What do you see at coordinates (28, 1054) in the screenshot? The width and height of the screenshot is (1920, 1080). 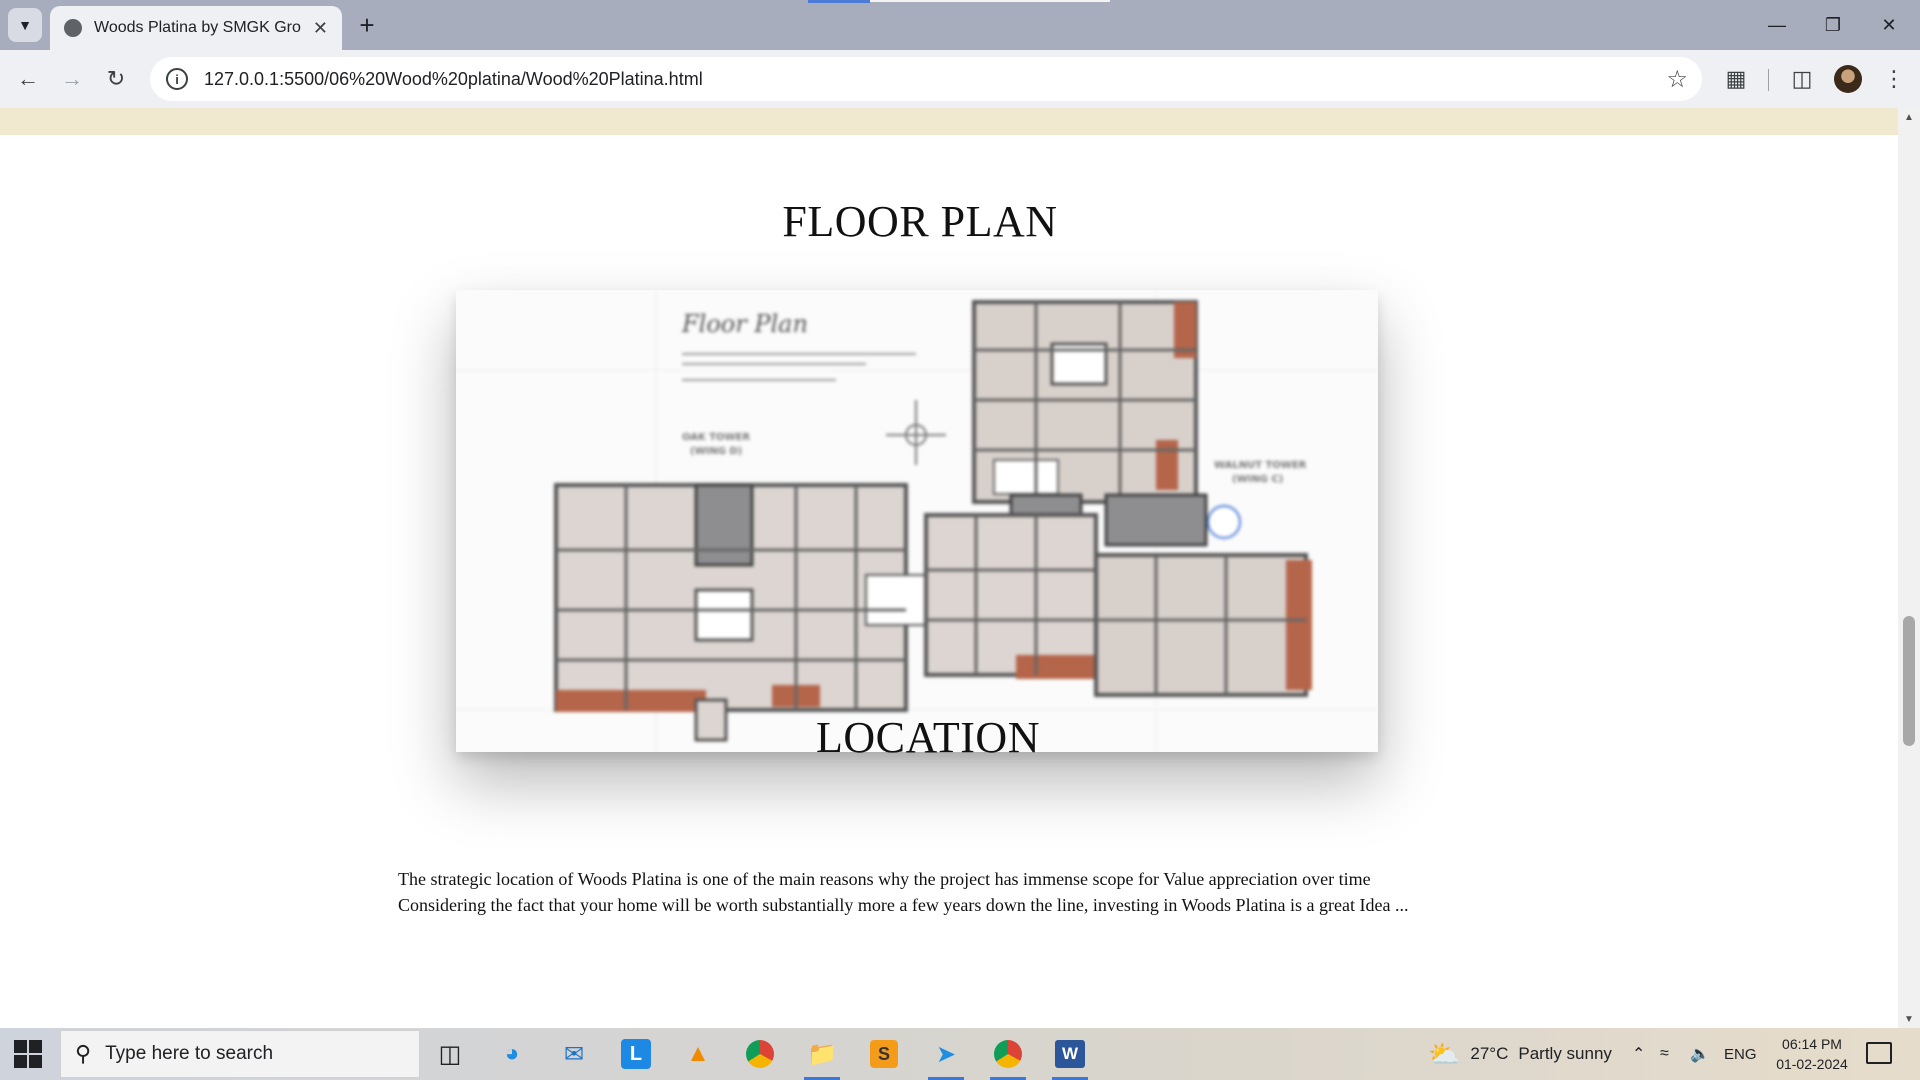 I see `windows-start-icon` at bounding box center [28, 1054].